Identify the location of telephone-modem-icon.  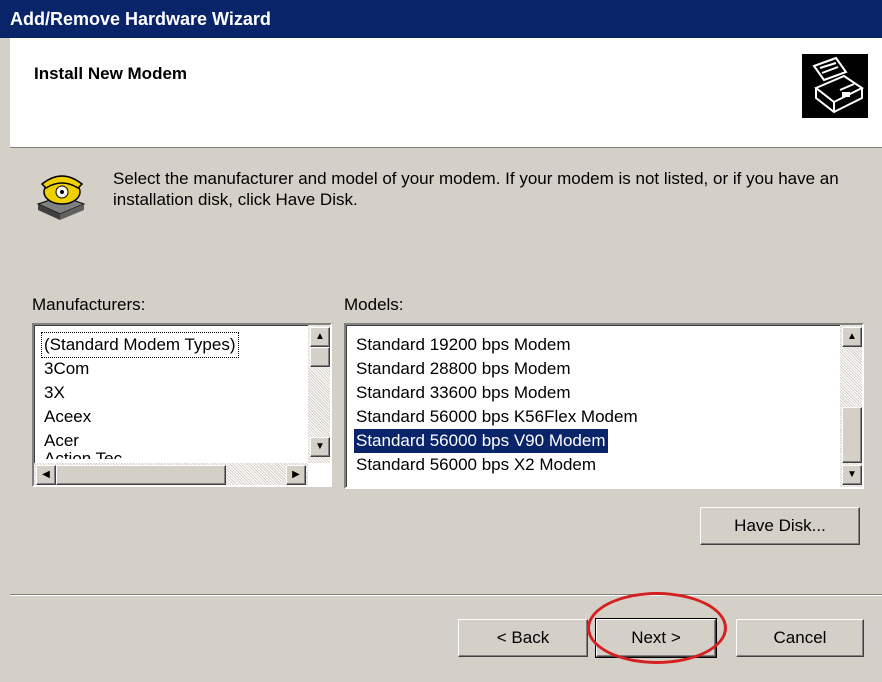
(60, 194).